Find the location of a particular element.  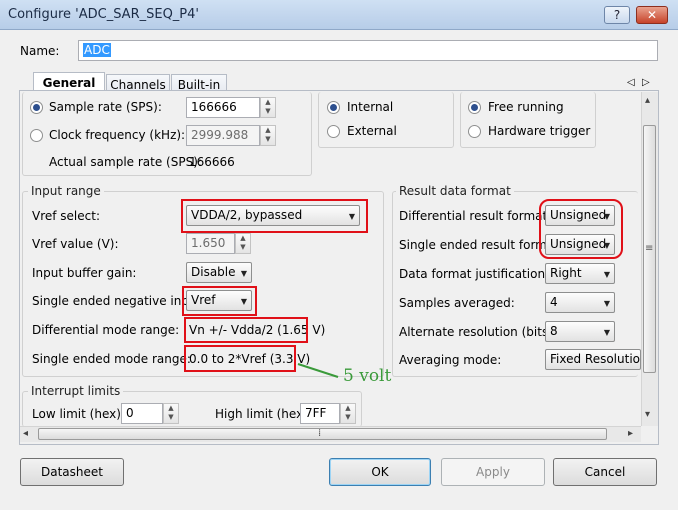

samples-avg-dropdown: 4 ▼ is located at coordinates (580, 302).